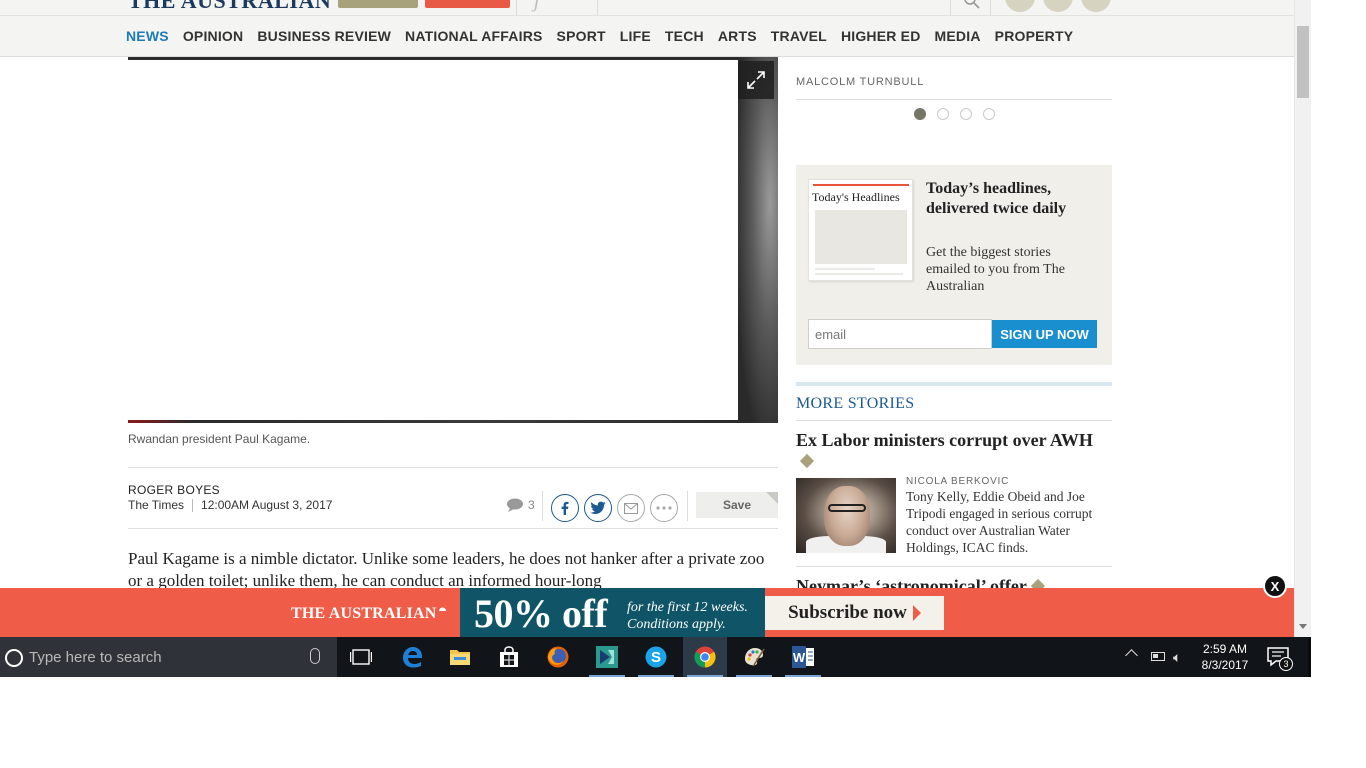  What do you see at coordinates (474, 36) in the screenshot?
I see `nav-item-national-affairs: NATIONAL AFFAIRS` at bounding box center [474, 36].